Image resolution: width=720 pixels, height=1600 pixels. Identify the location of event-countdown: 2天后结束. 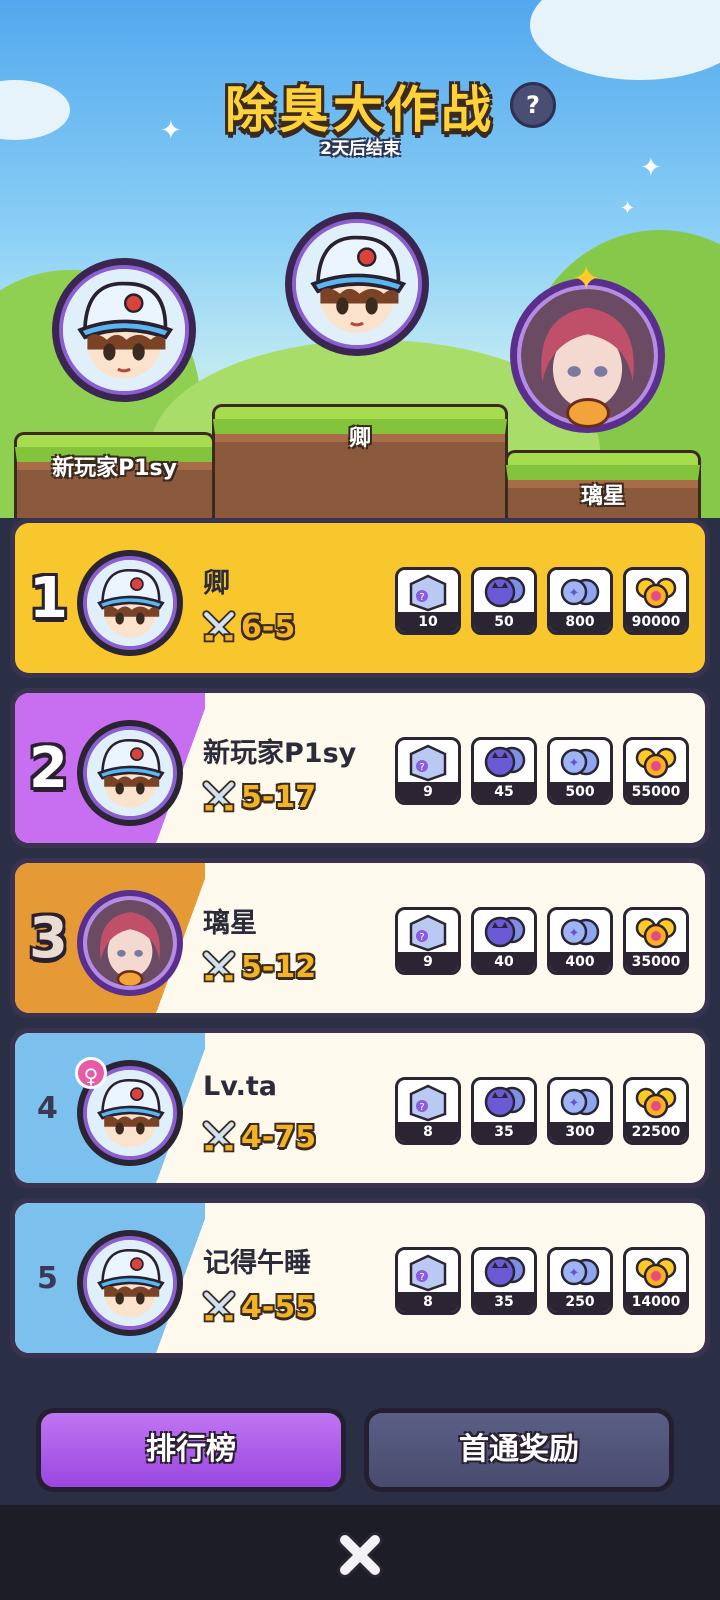
(360, 149).